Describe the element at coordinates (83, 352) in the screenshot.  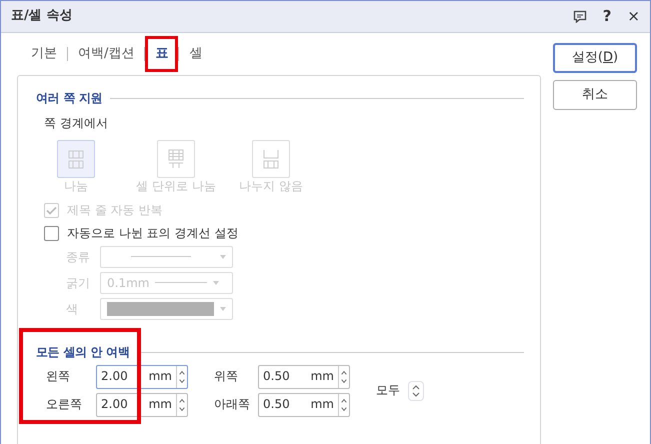
I see `section-title: 모든 셀의 안 여백` at that location.